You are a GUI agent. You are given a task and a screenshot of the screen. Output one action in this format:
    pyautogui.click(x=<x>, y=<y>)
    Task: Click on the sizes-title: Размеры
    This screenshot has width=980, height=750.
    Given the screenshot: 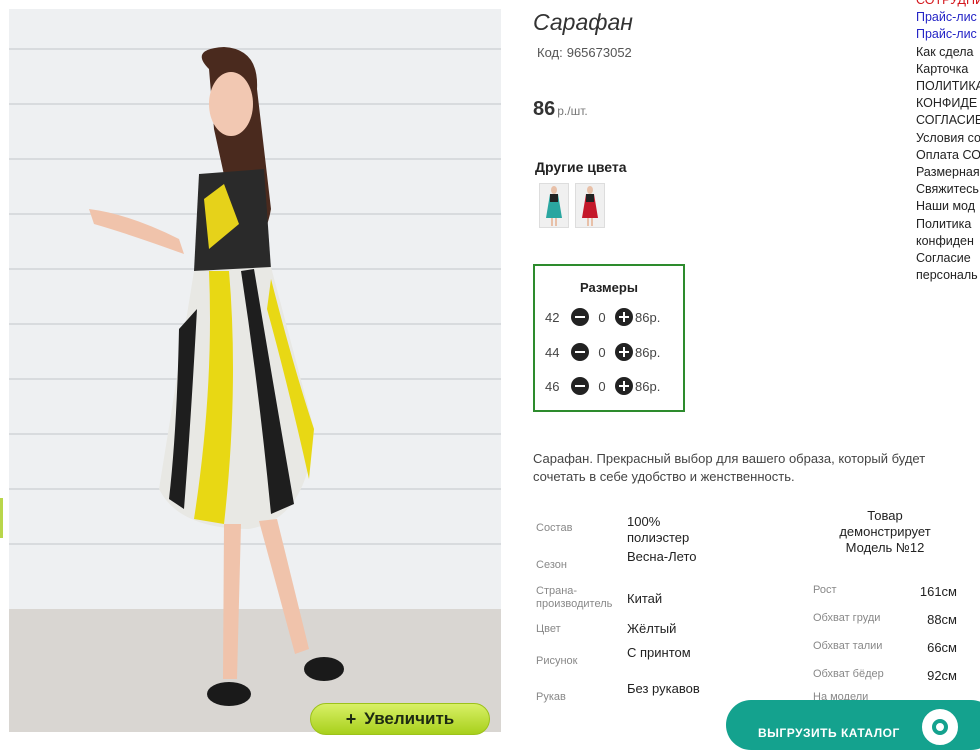 What is the action you would take?
    pyautogui.click(x=609, y=287)
    